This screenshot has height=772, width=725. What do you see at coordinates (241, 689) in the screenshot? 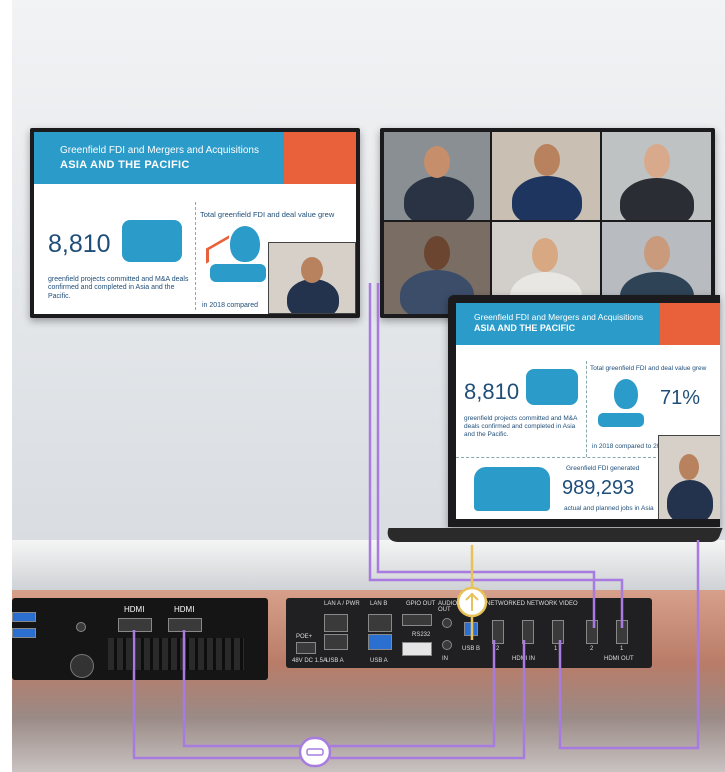
I see `cable-pc-b` at bounding box center [241, 689].